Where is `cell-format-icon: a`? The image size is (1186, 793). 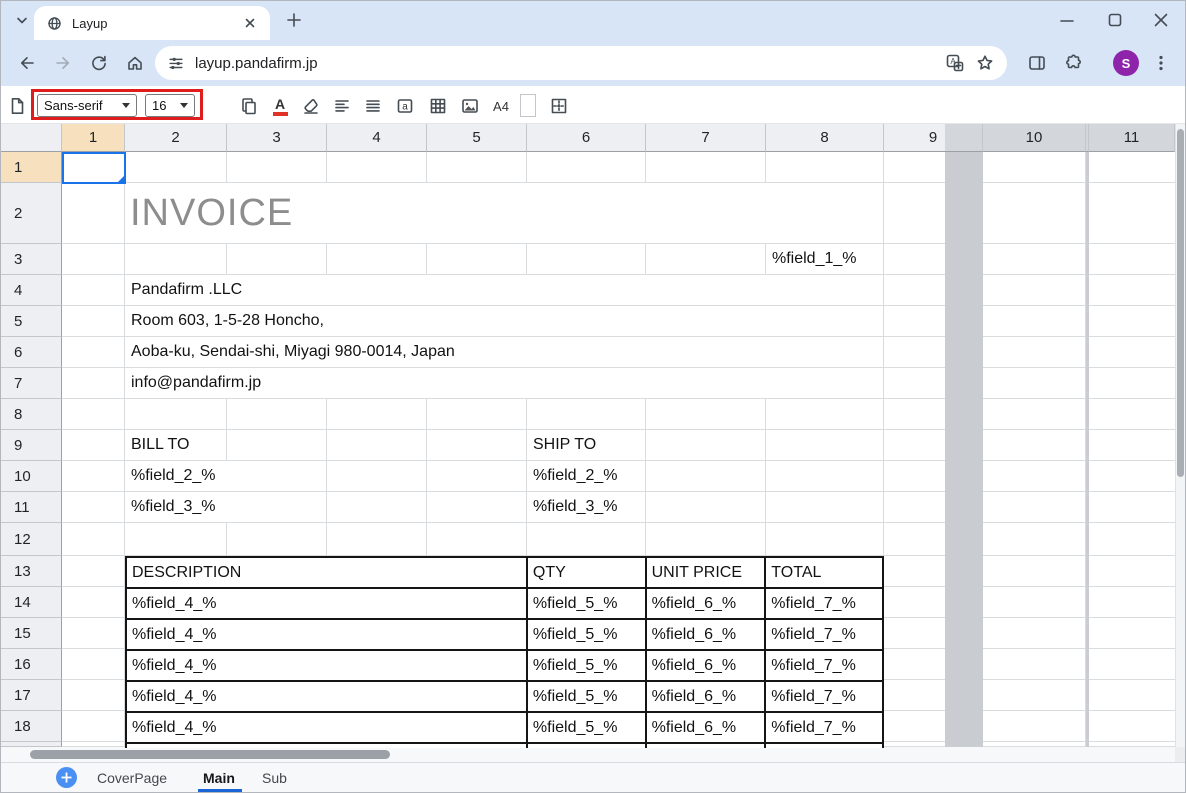
cell-format-icon: a is located at coordinates (405, 106).